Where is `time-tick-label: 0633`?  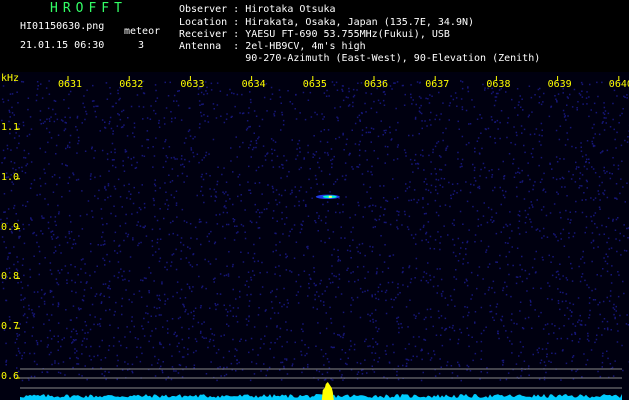 time-tick-label: 0633 is located at coordinates (192, 84).